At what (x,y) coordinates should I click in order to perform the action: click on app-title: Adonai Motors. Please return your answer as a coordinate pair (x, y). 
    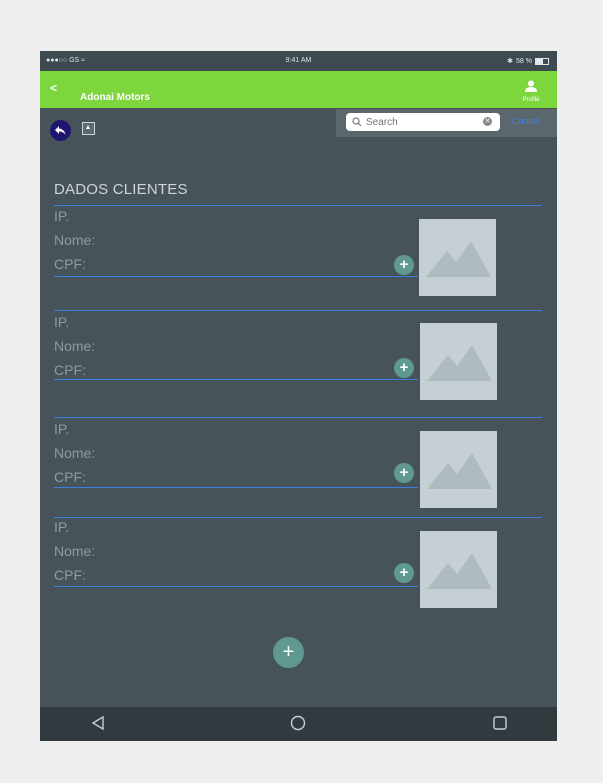
    Looking at the image, I should click on (115, 97).